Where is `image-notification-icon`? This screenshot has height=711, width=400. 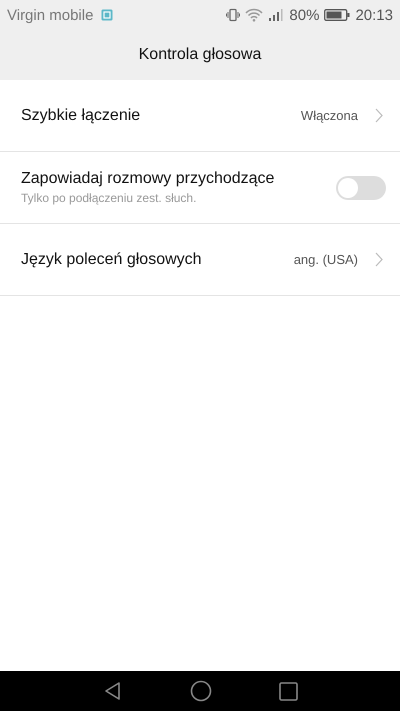
image-notification-icon is located at coordinates (107, 15).